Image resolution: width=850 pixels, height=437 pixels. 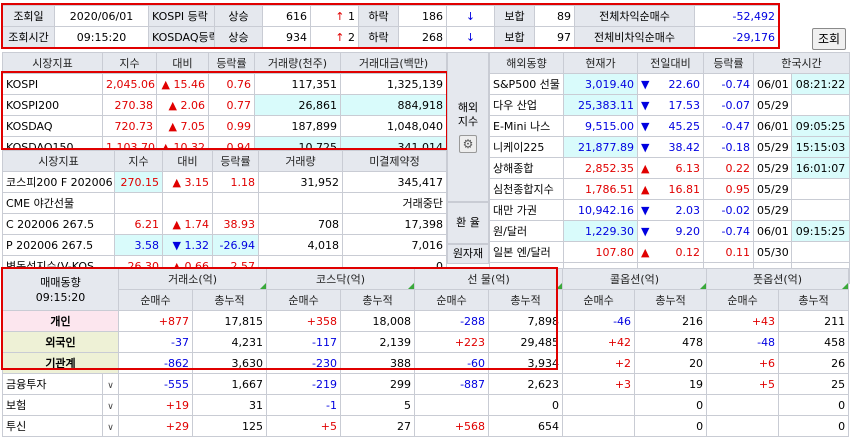 What do you see at coordinates (526, 147) in the screenshot?
I see `world-name: 니케이225` at bounding box center [526, 147].